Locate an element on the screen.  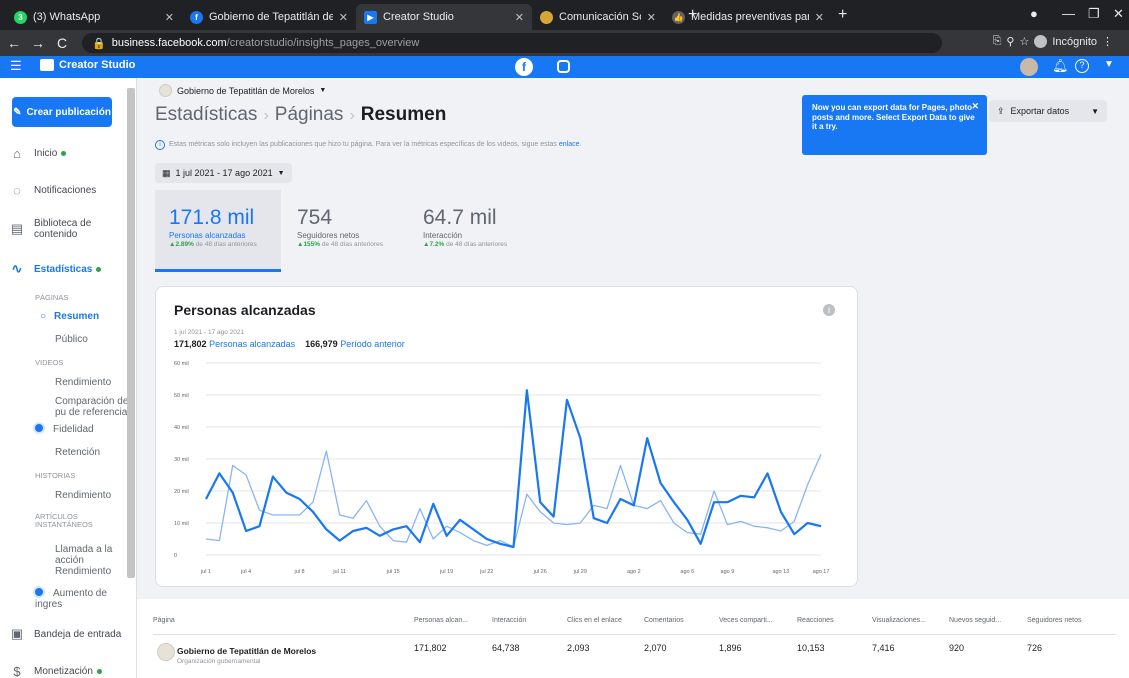
hamburger-icon: ☰ is located at coordinates (16, 66).